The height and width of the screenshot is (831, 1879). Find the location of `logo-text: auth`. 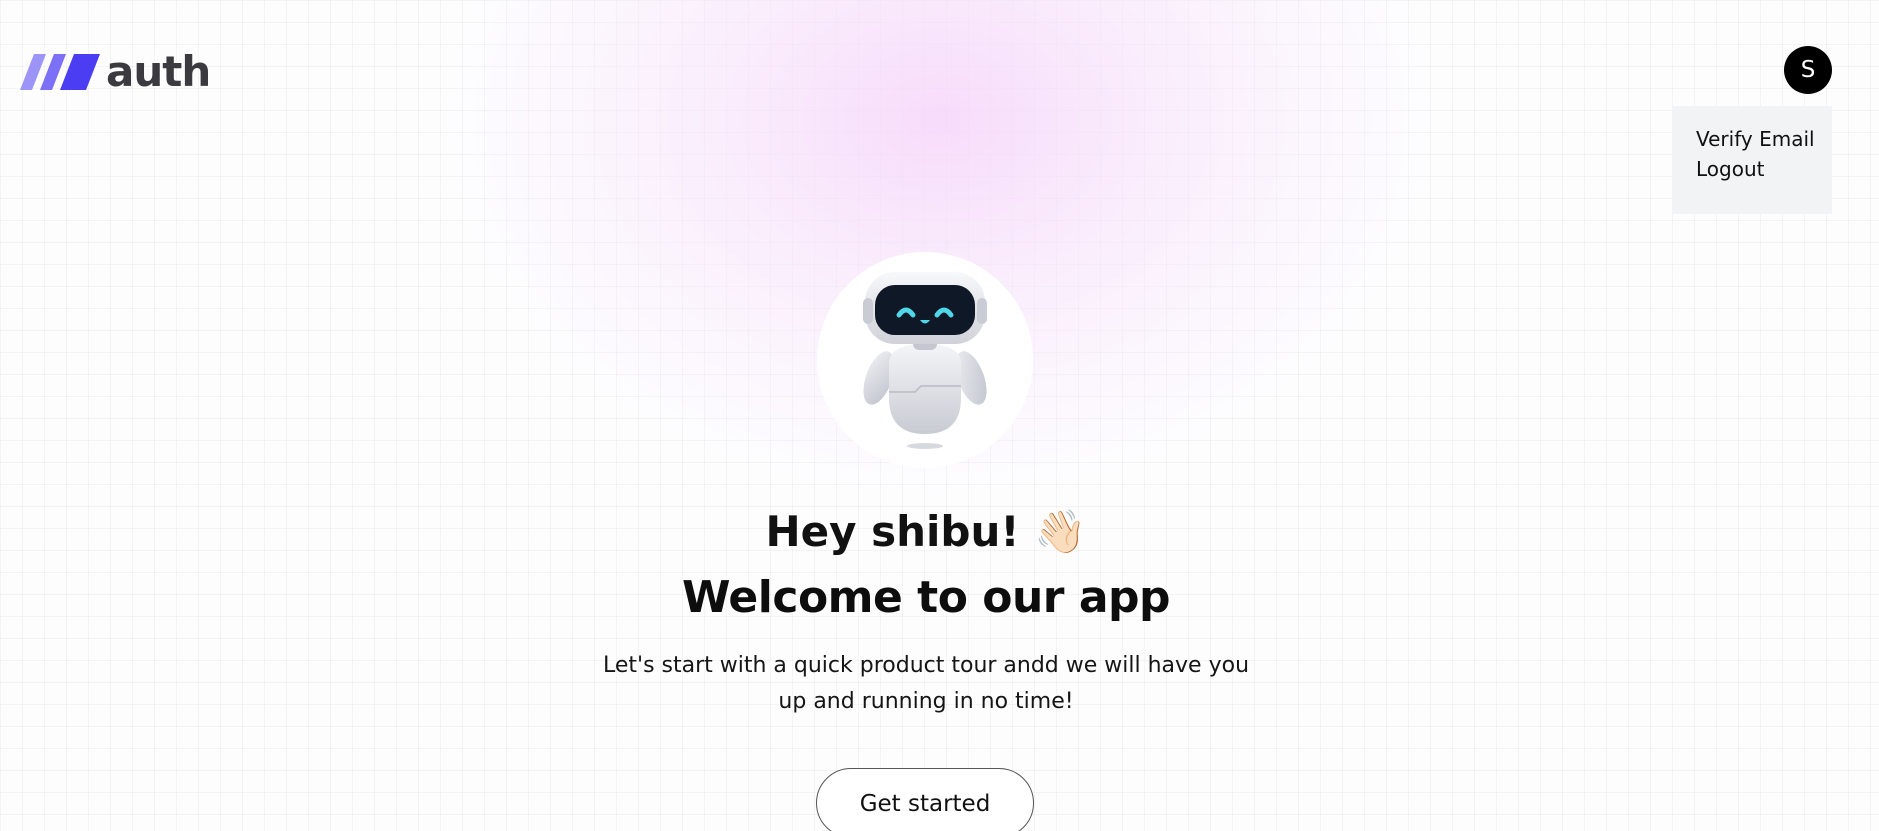

logo-text: auth is located at coordinates (158, 71).